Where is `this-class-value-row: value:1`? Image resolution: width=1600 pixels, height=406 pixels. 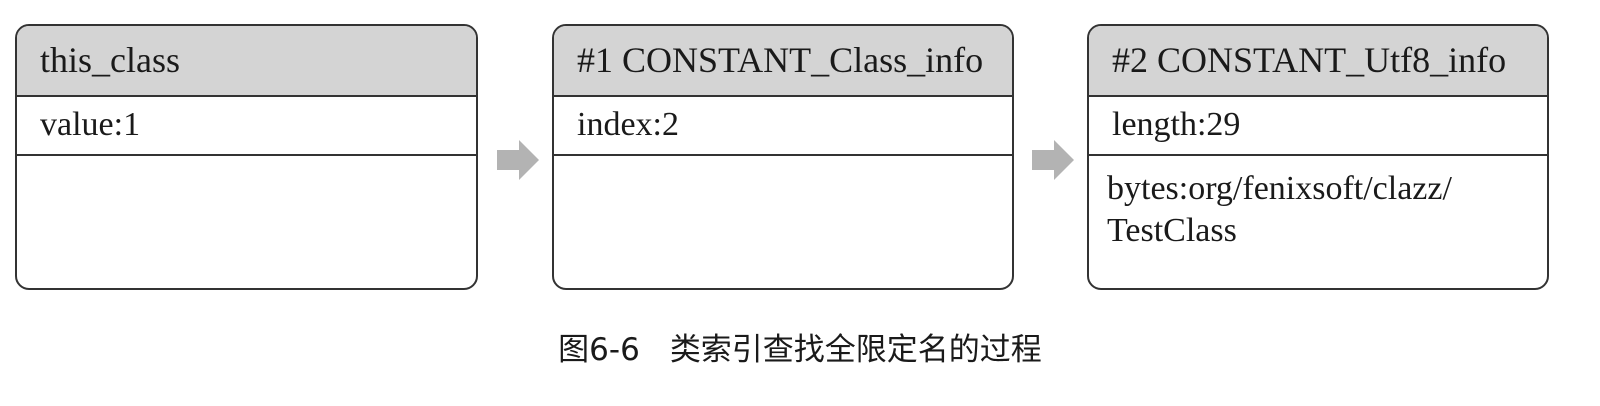 this-class-value-row: value:1 is located at coordinates (246, 126).